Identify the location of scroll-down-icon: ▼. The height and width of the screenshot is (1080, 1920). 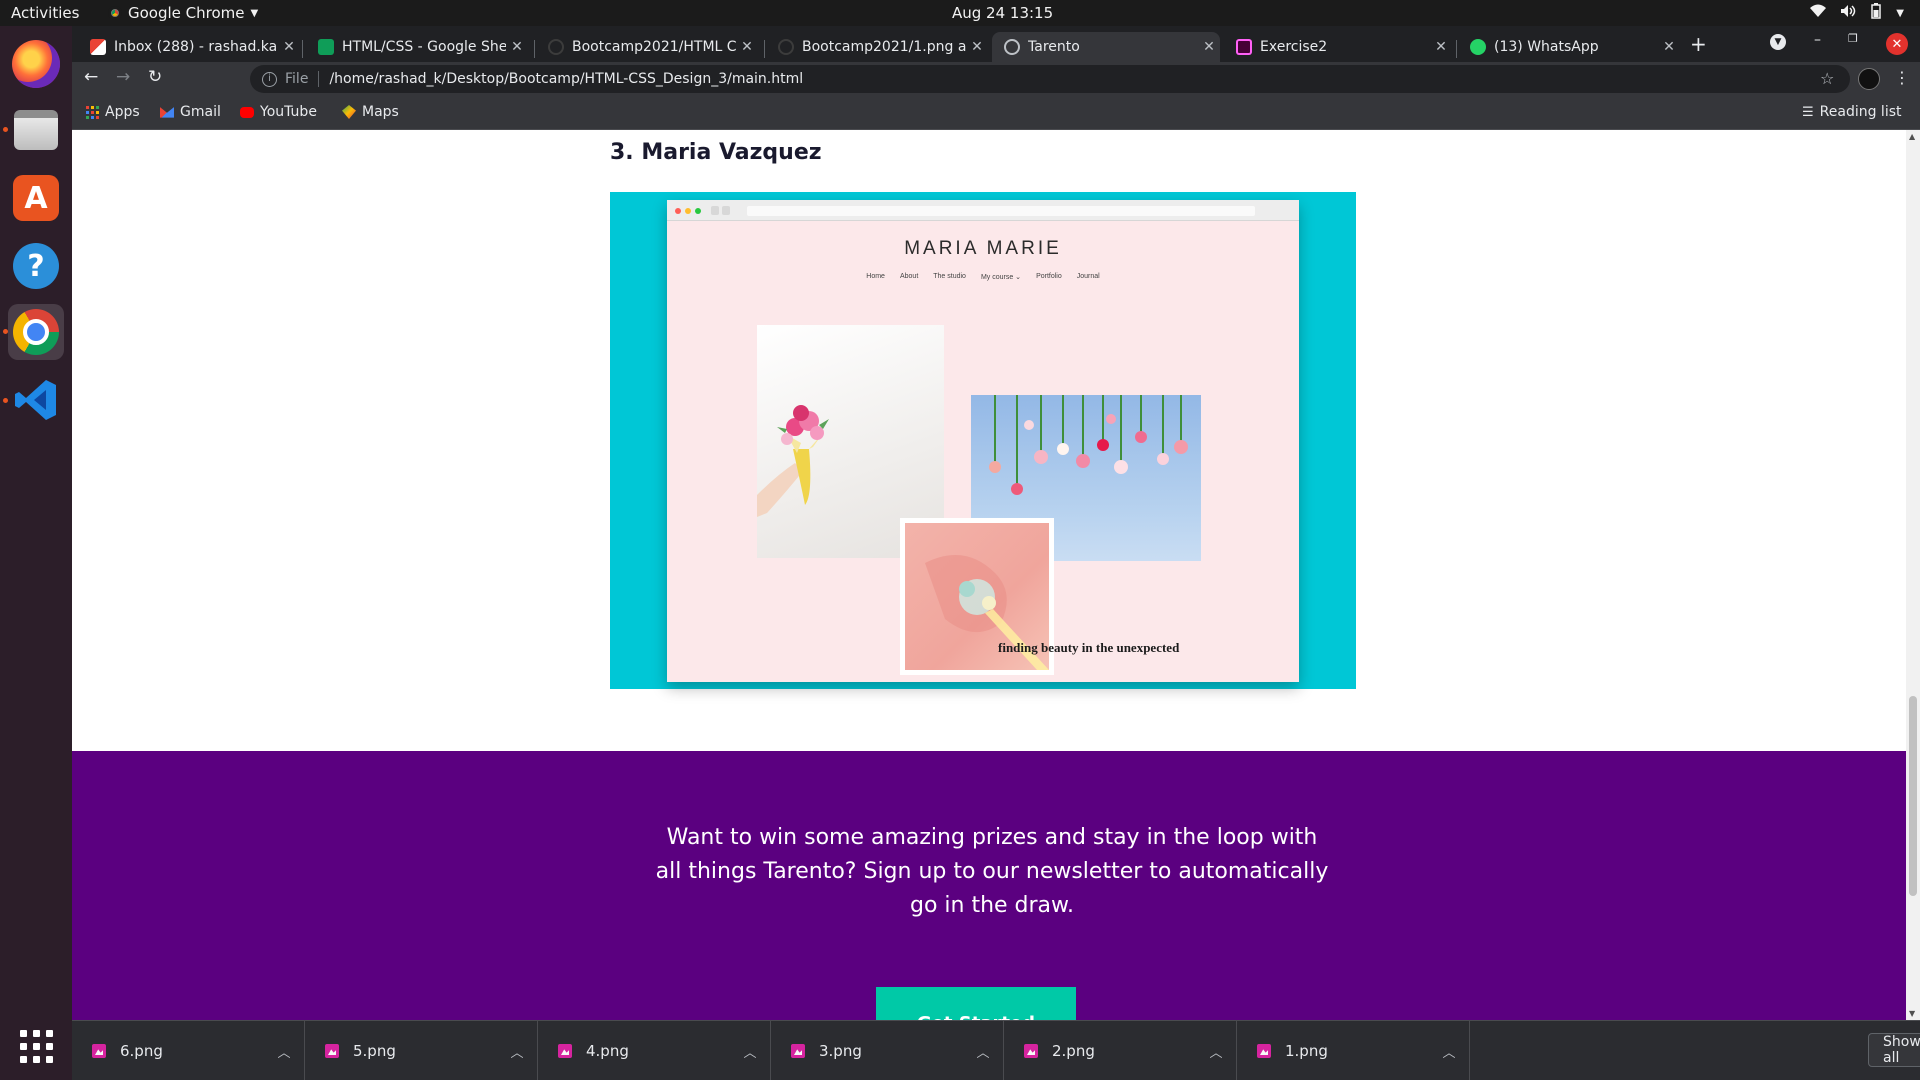
(1912, 1013).